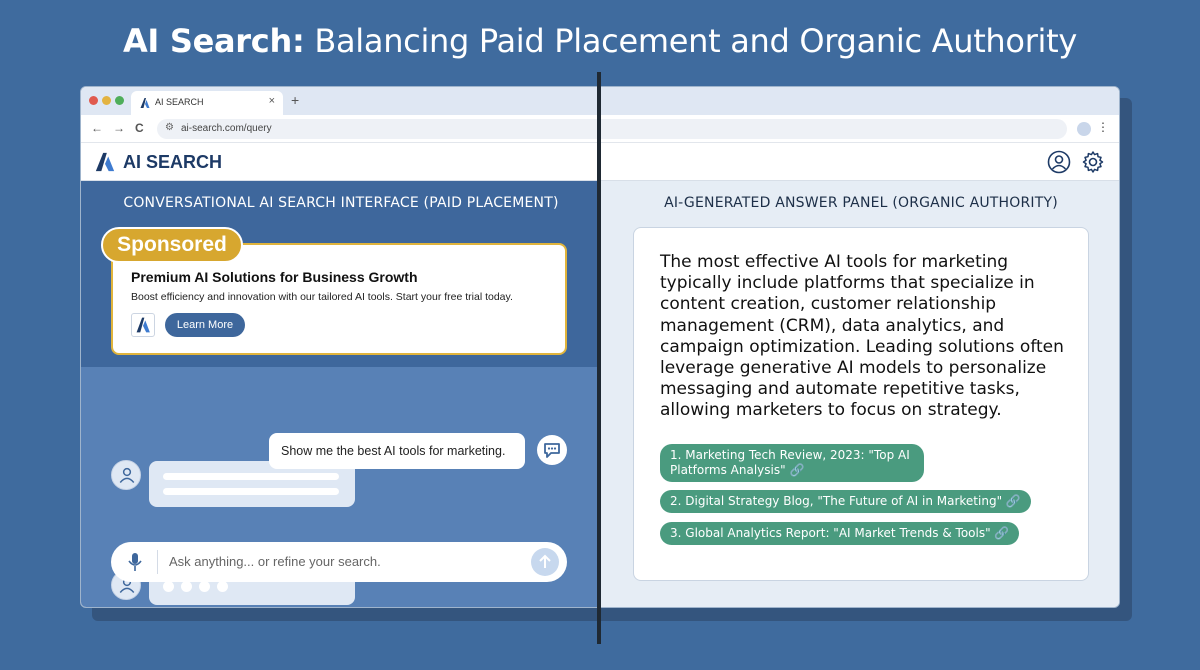 The image size is (1200, 670). Describe the element at coordinates (274, 277) in the screenshot. I see `ad-title: Premium AI Solutions for Business Growth` at that location.